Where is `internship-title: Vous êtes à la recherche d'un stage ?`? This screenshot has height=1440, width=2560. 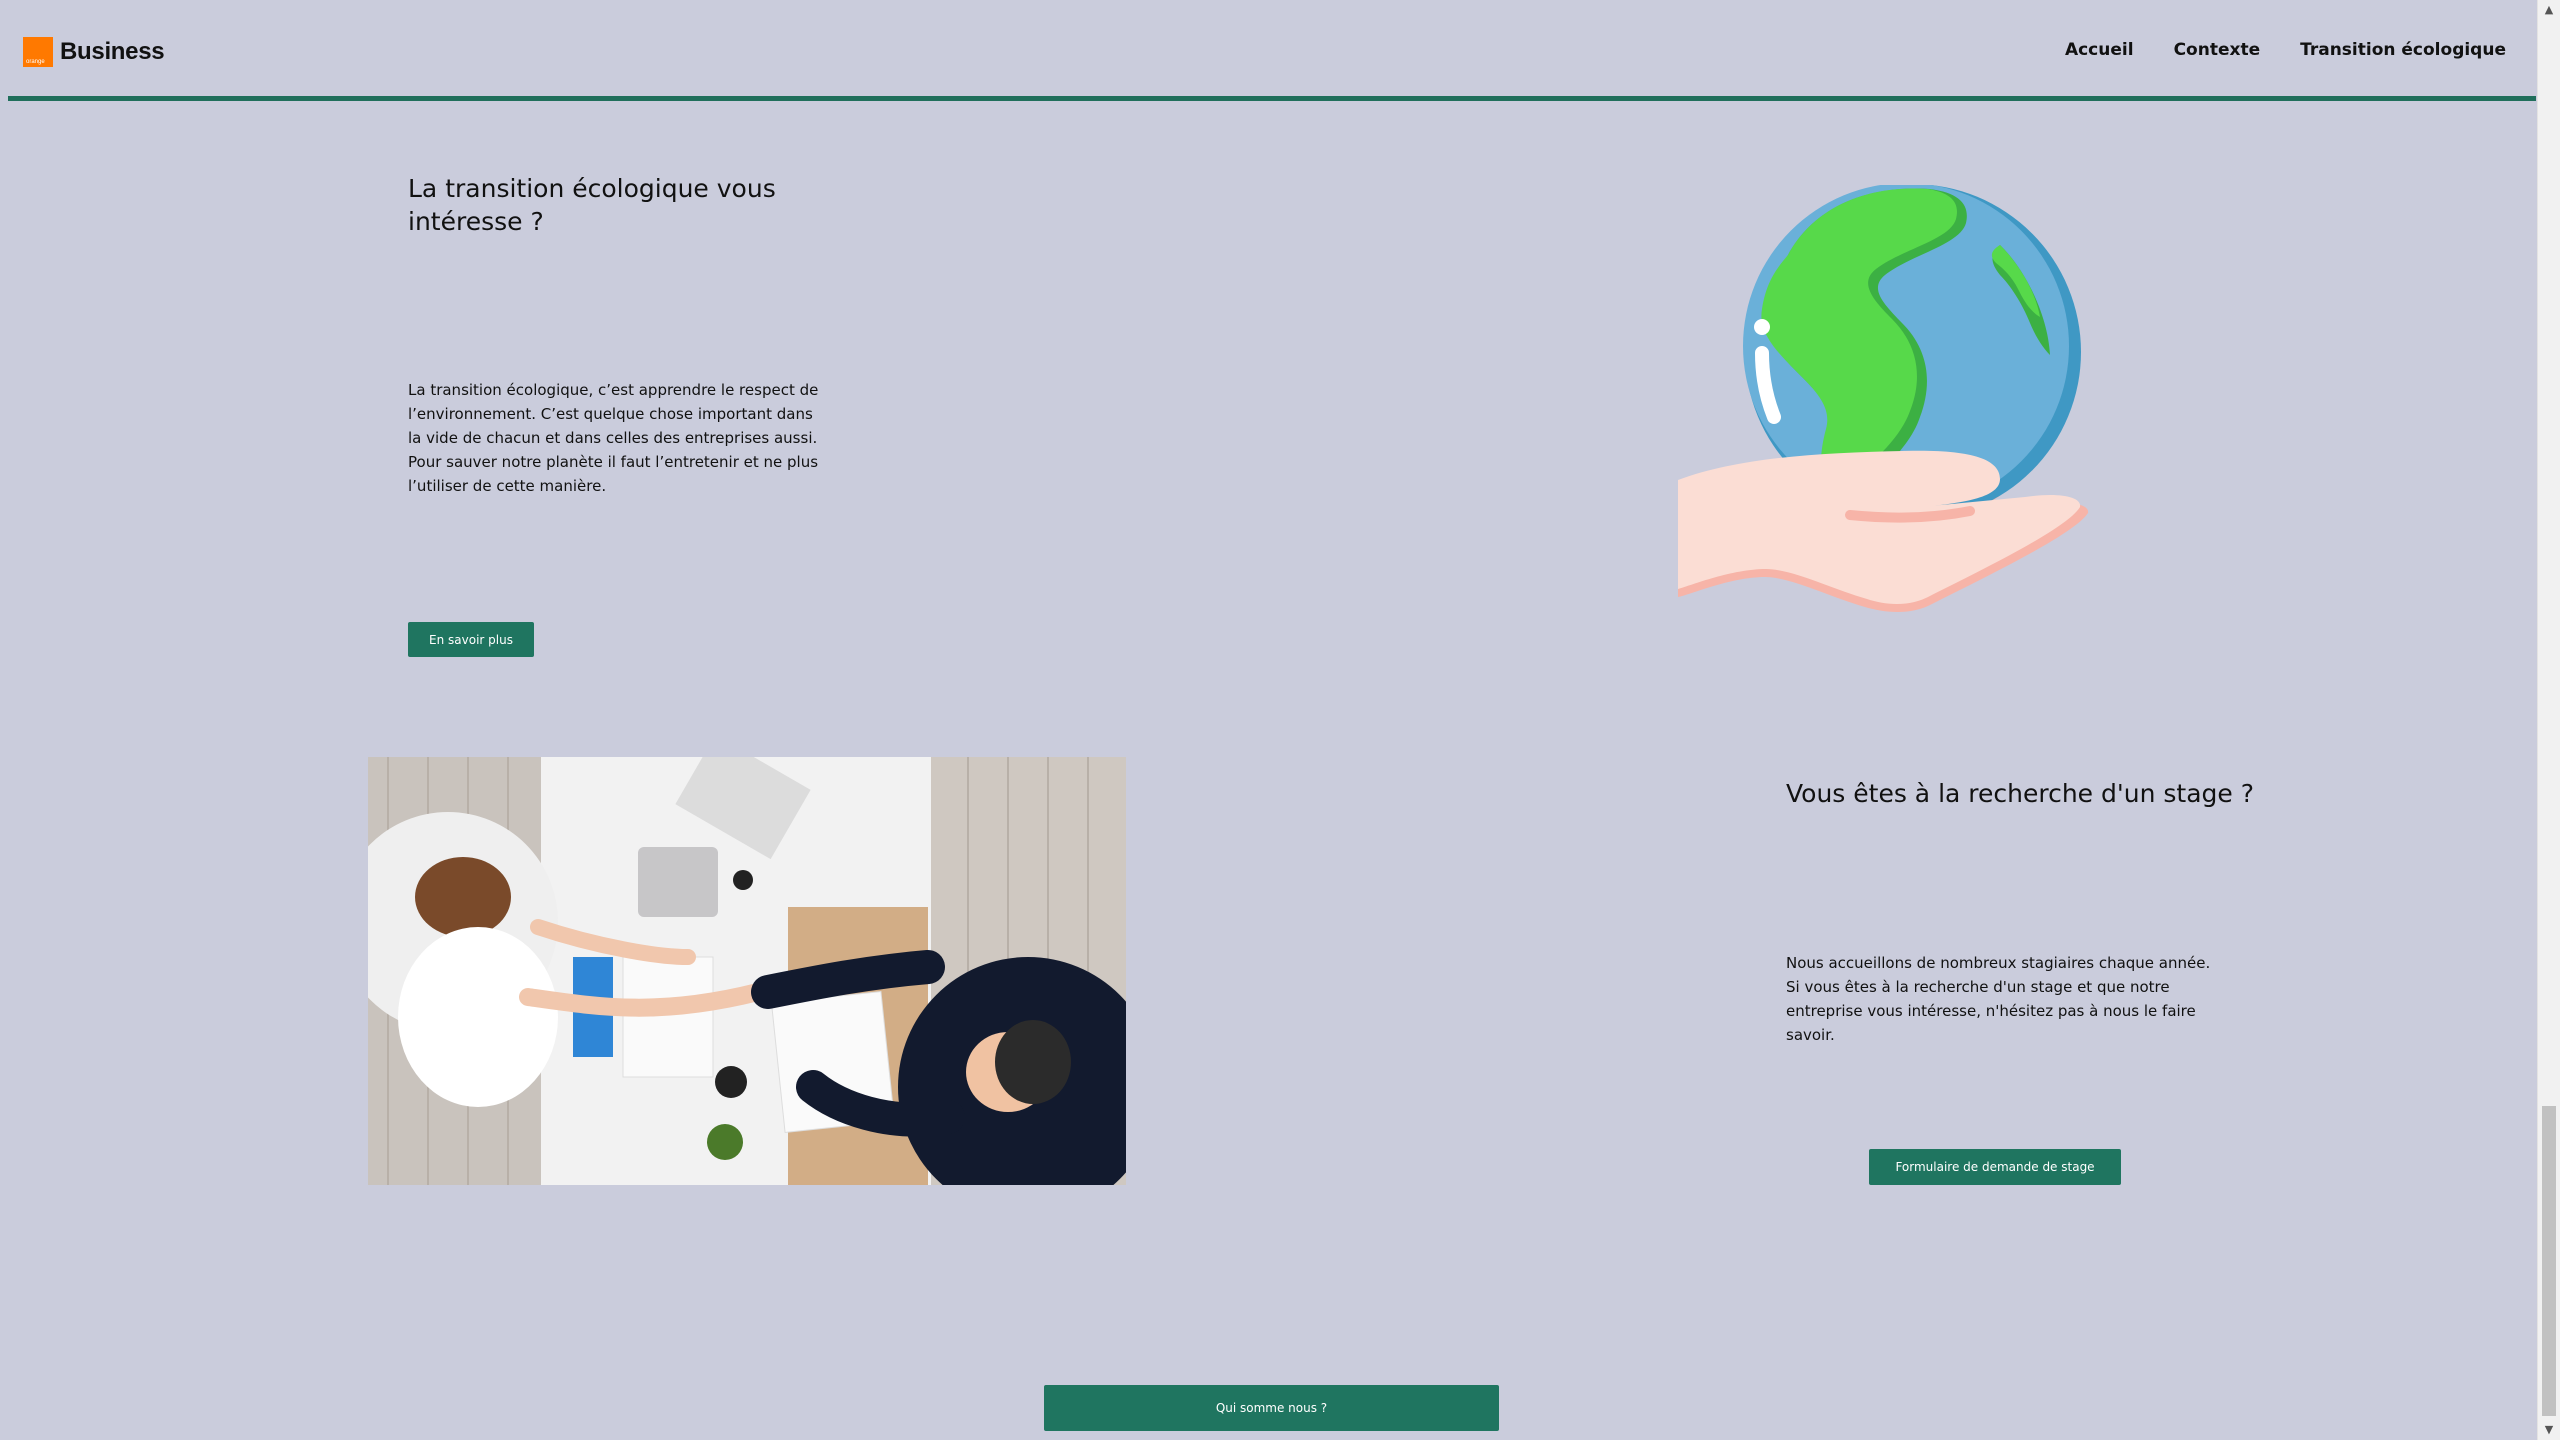
internship-title: Vous êtes à la recherche d'un stage ? is located at coordinates (2020, 793).